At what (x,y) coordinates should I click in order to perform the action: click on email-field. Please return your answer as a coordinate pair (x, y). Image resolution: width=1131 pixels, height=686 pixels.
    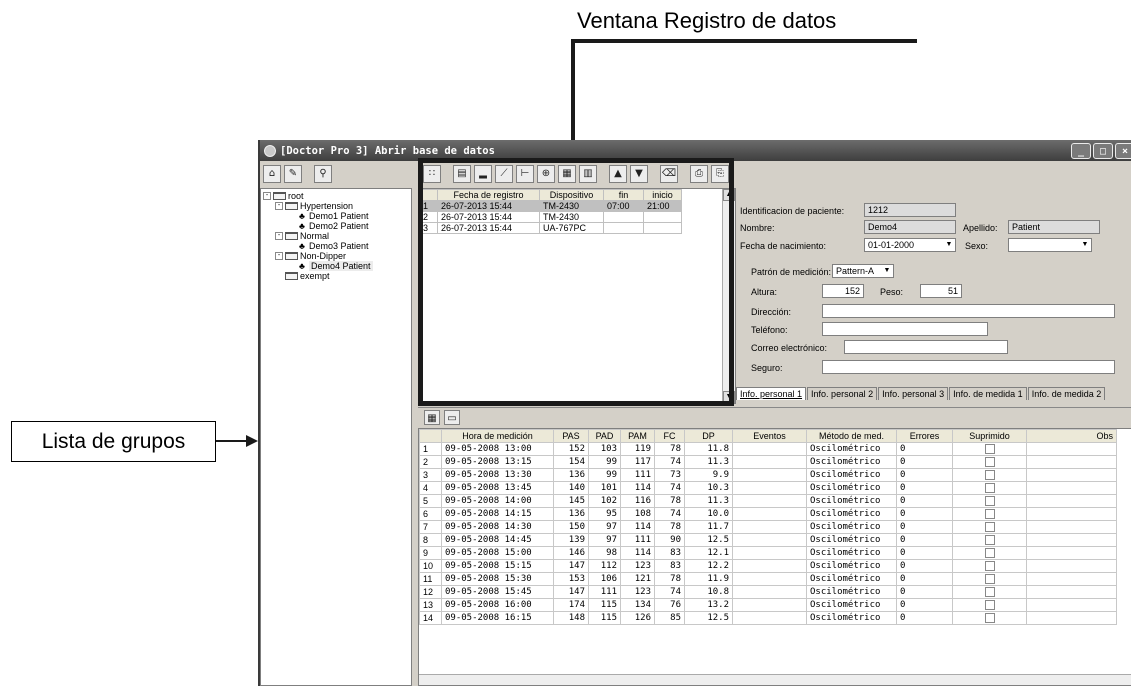
    Looking at the image, I should click on (926, 347).